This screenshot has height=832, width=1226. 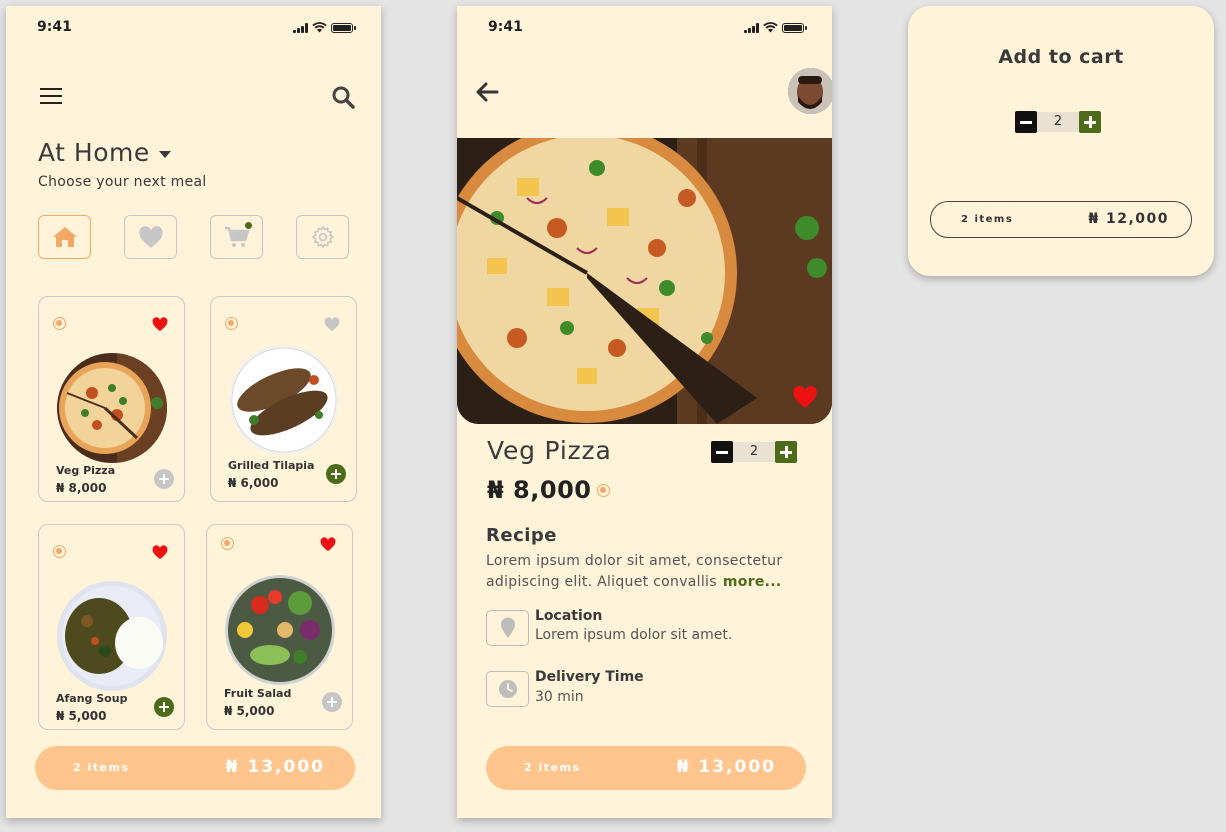 I want to click on back-arrow-icon, so click(x=487, y=92).